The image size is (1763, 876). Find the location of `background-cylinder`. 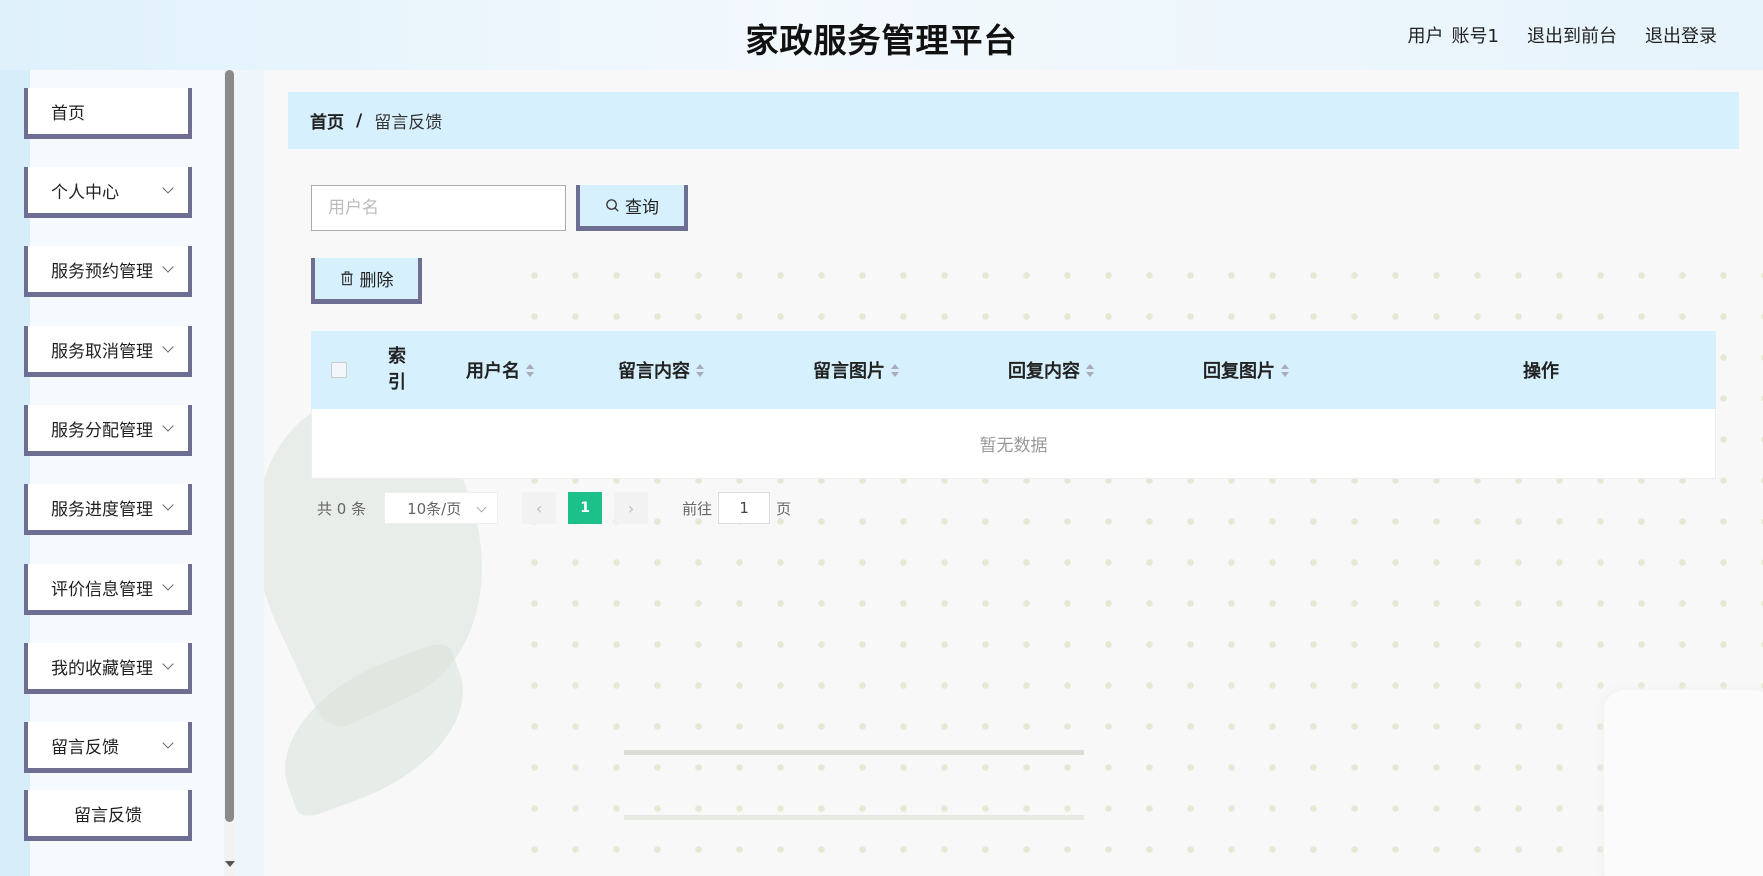

background-cylinder is located at coordinates (1683, 783).